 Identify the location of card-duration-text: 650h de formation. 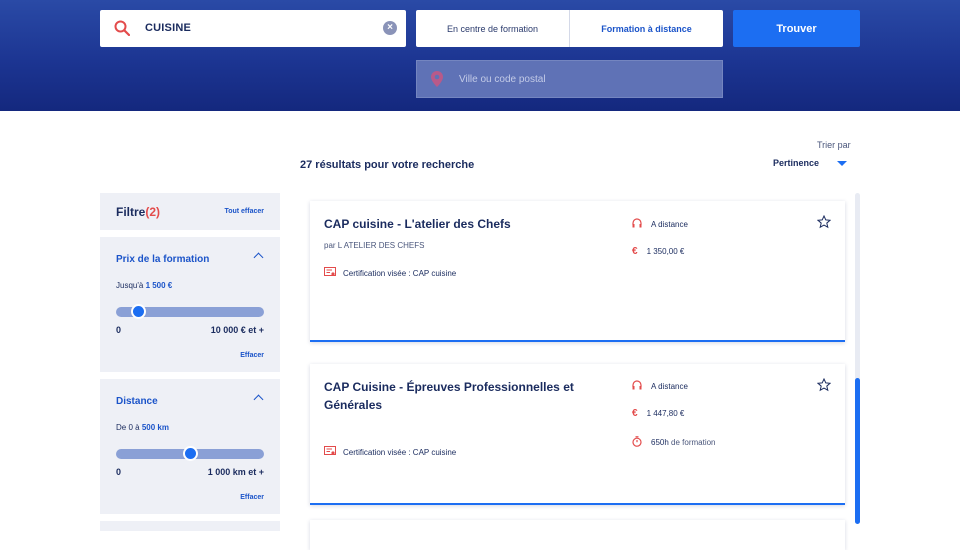
(683, 442).